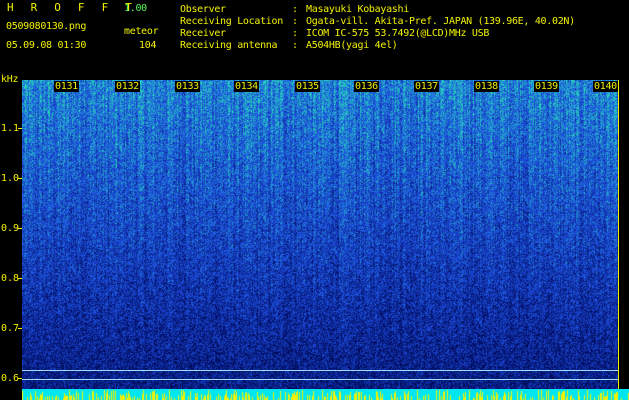 The image size is (629, 400). What do you see at coordinates (307, 86) in the screenshot?
I see `x-tick-label: 0135` at bounding box center [307, 86].